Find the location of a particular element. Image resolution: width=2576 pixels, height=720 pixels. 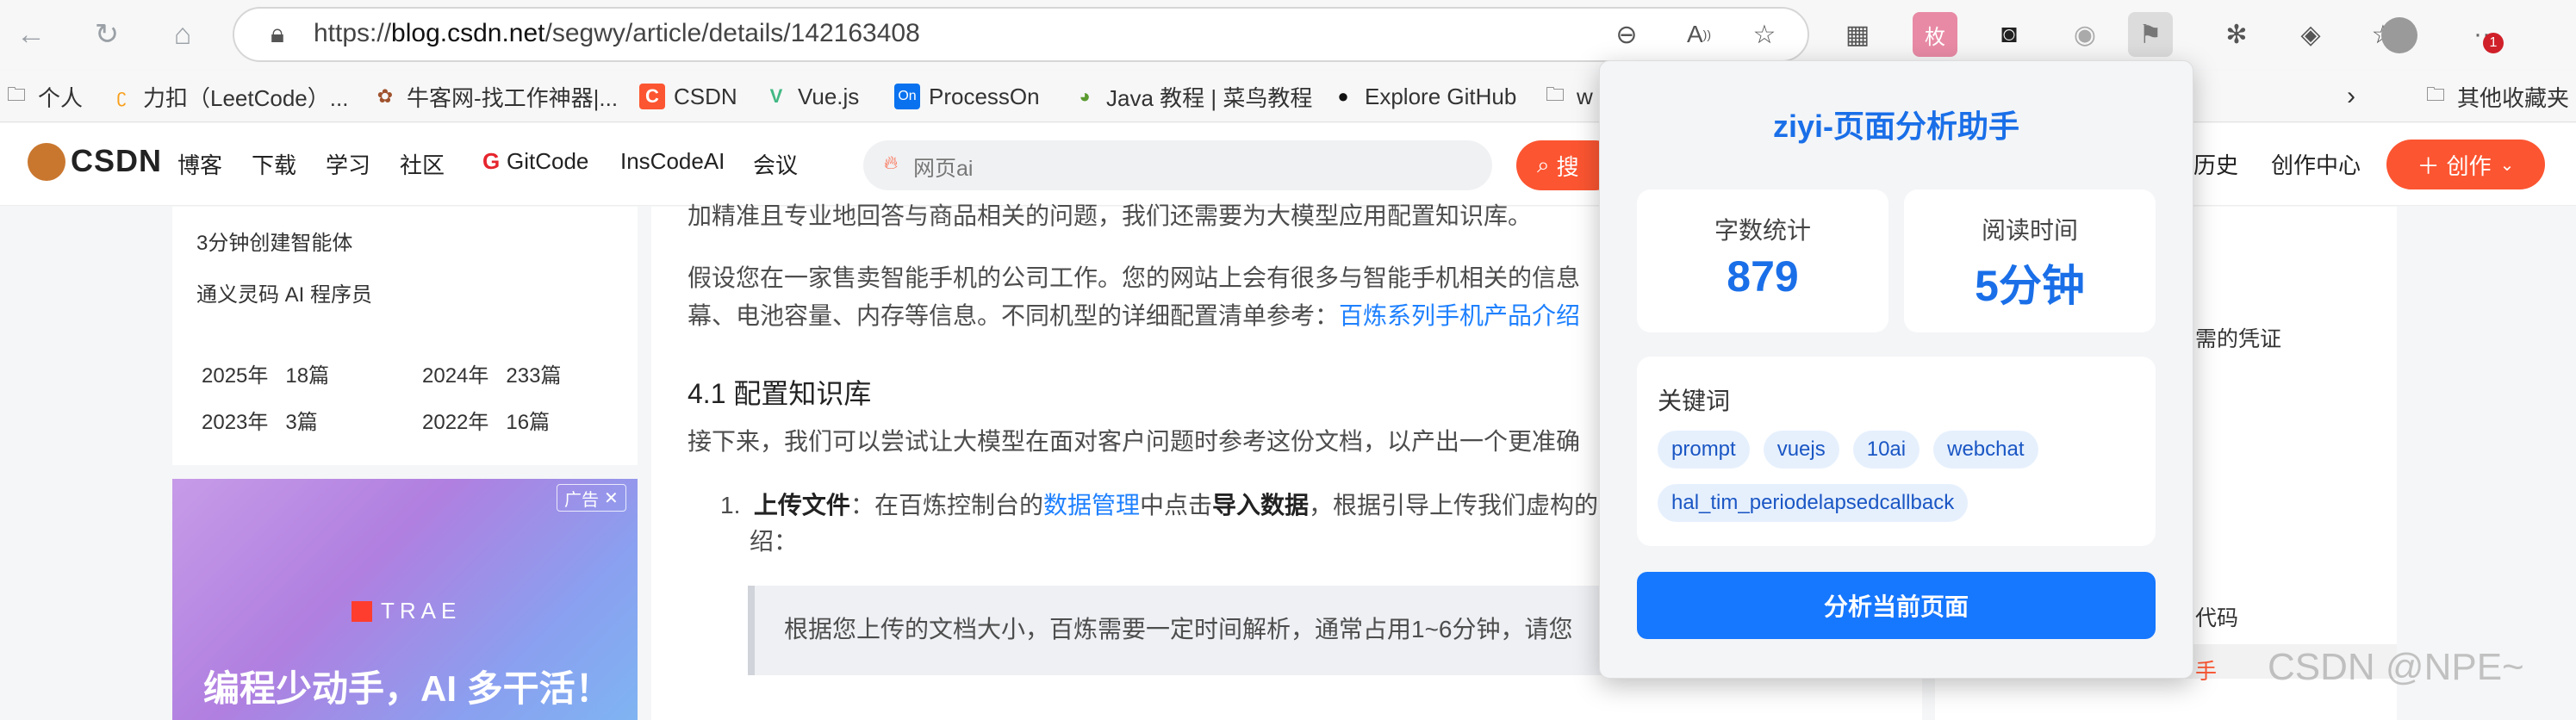

nav-meeting: 会议 is located at coordinates (776, 164).